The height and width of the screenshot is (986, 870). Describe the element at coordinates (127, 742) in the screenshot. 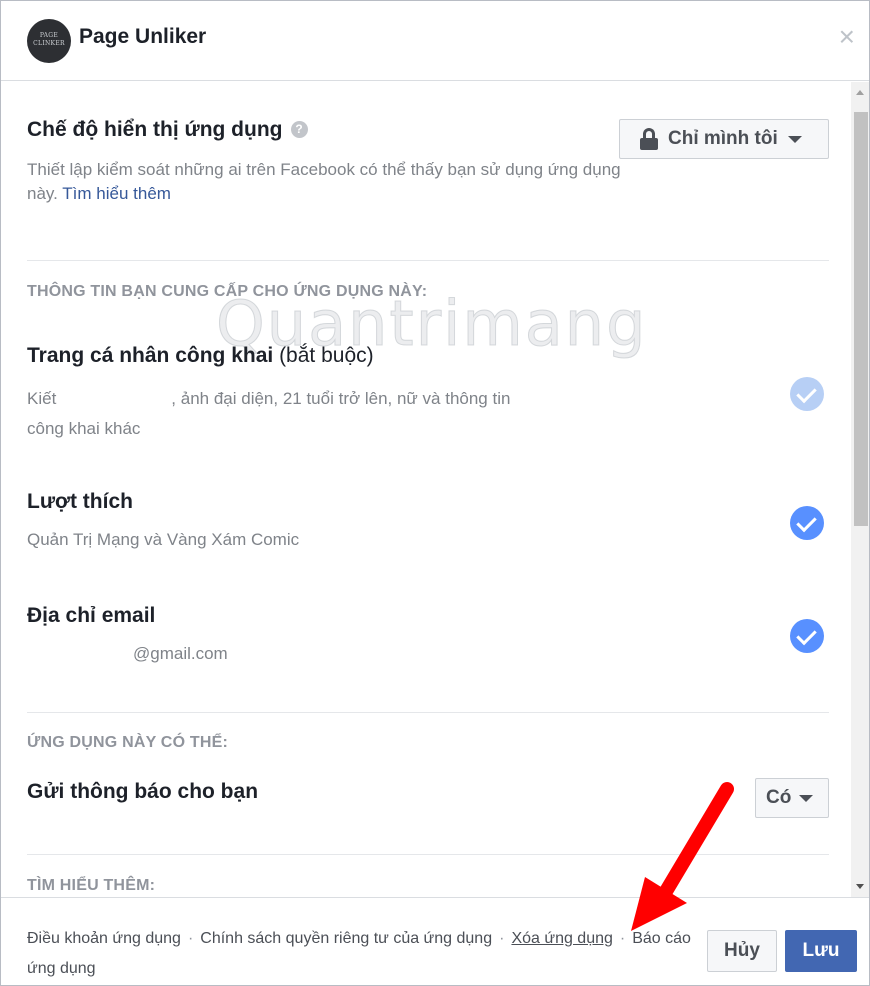

I see `permissions-section-heading: ỨNG DỤNG NÀY CÓ THỂ:` at that location.